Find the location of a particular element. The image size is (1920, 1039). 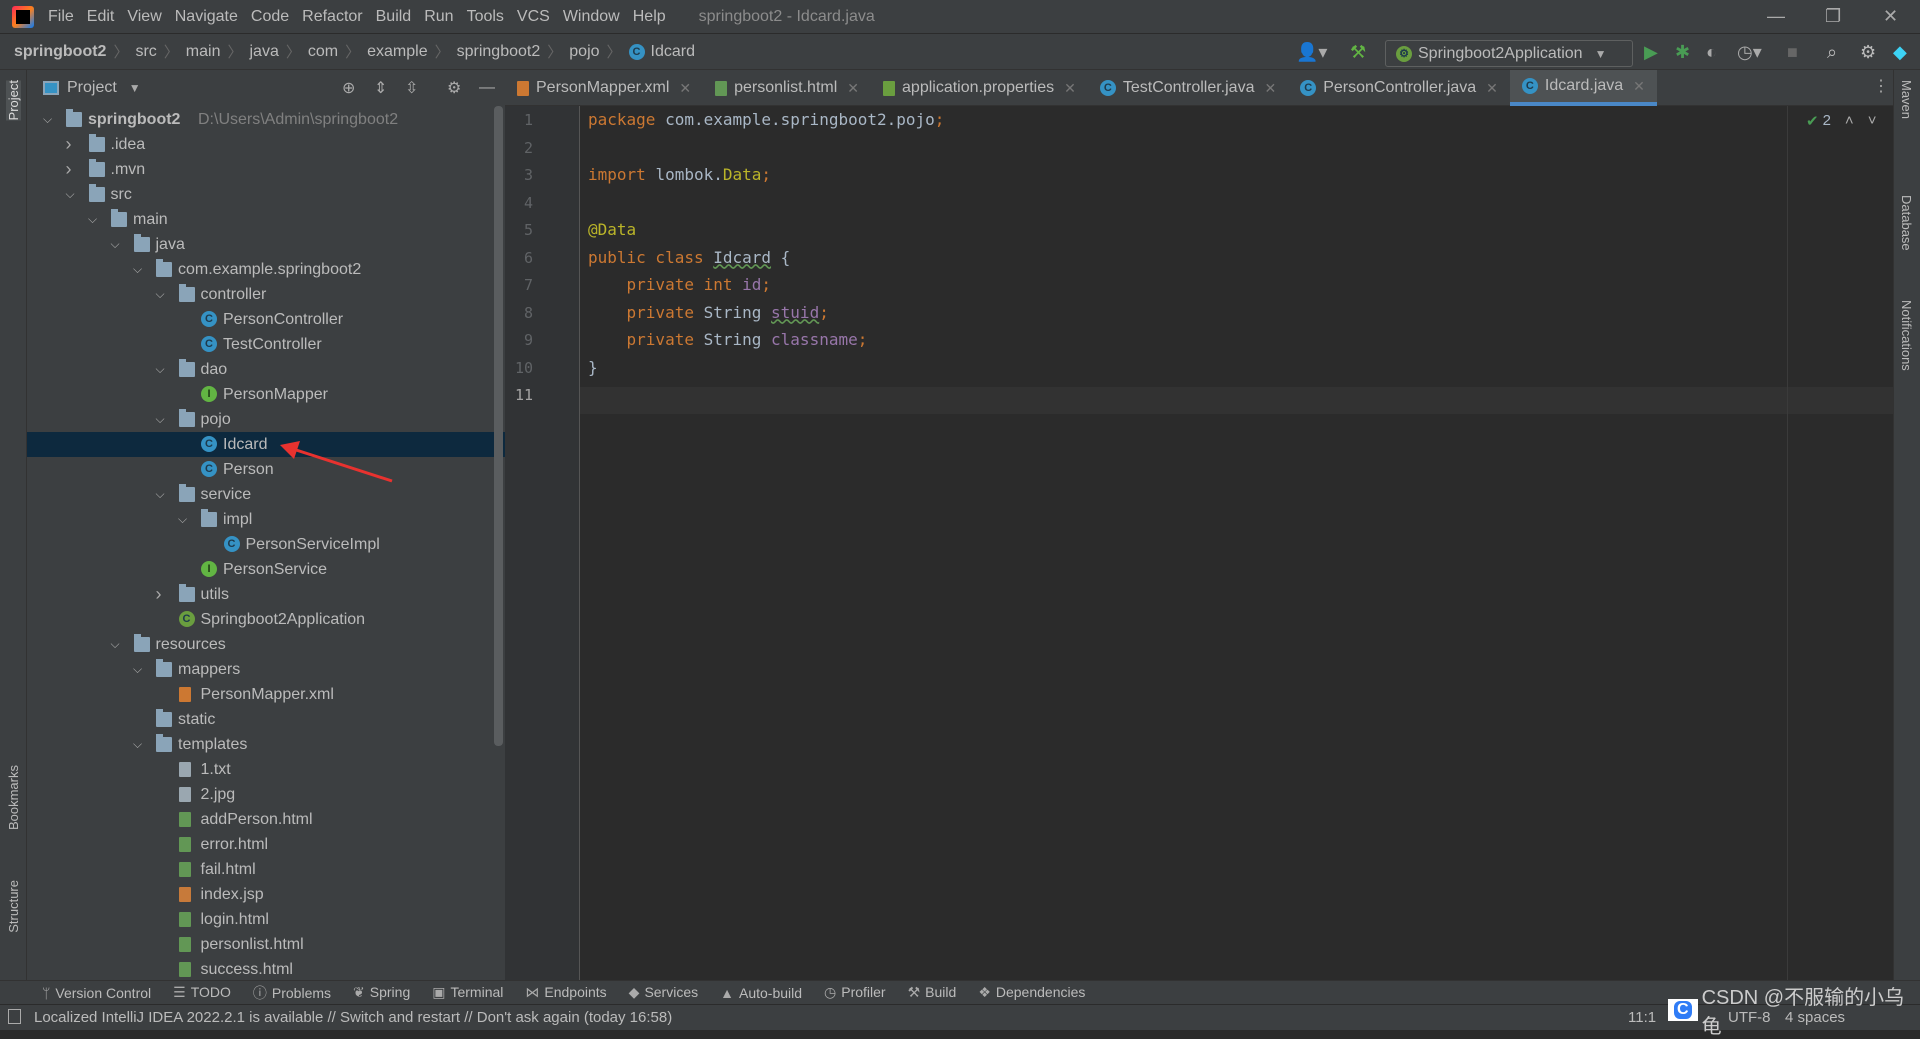

collapse-all-icon: ⇳ is located at coordinates (411, 88).